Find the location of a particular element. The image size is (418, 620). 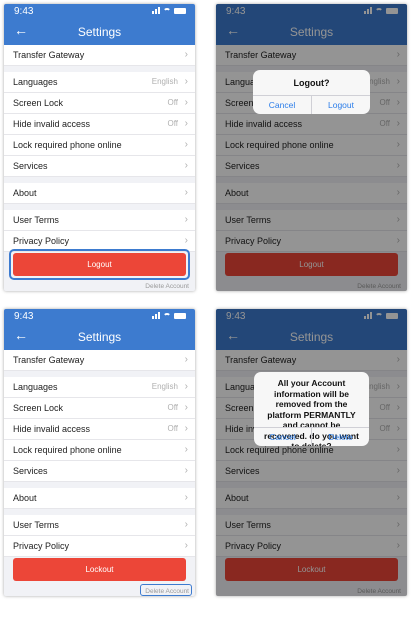

action-area: Lockout Delete Account is located at coordinates (99, 574).